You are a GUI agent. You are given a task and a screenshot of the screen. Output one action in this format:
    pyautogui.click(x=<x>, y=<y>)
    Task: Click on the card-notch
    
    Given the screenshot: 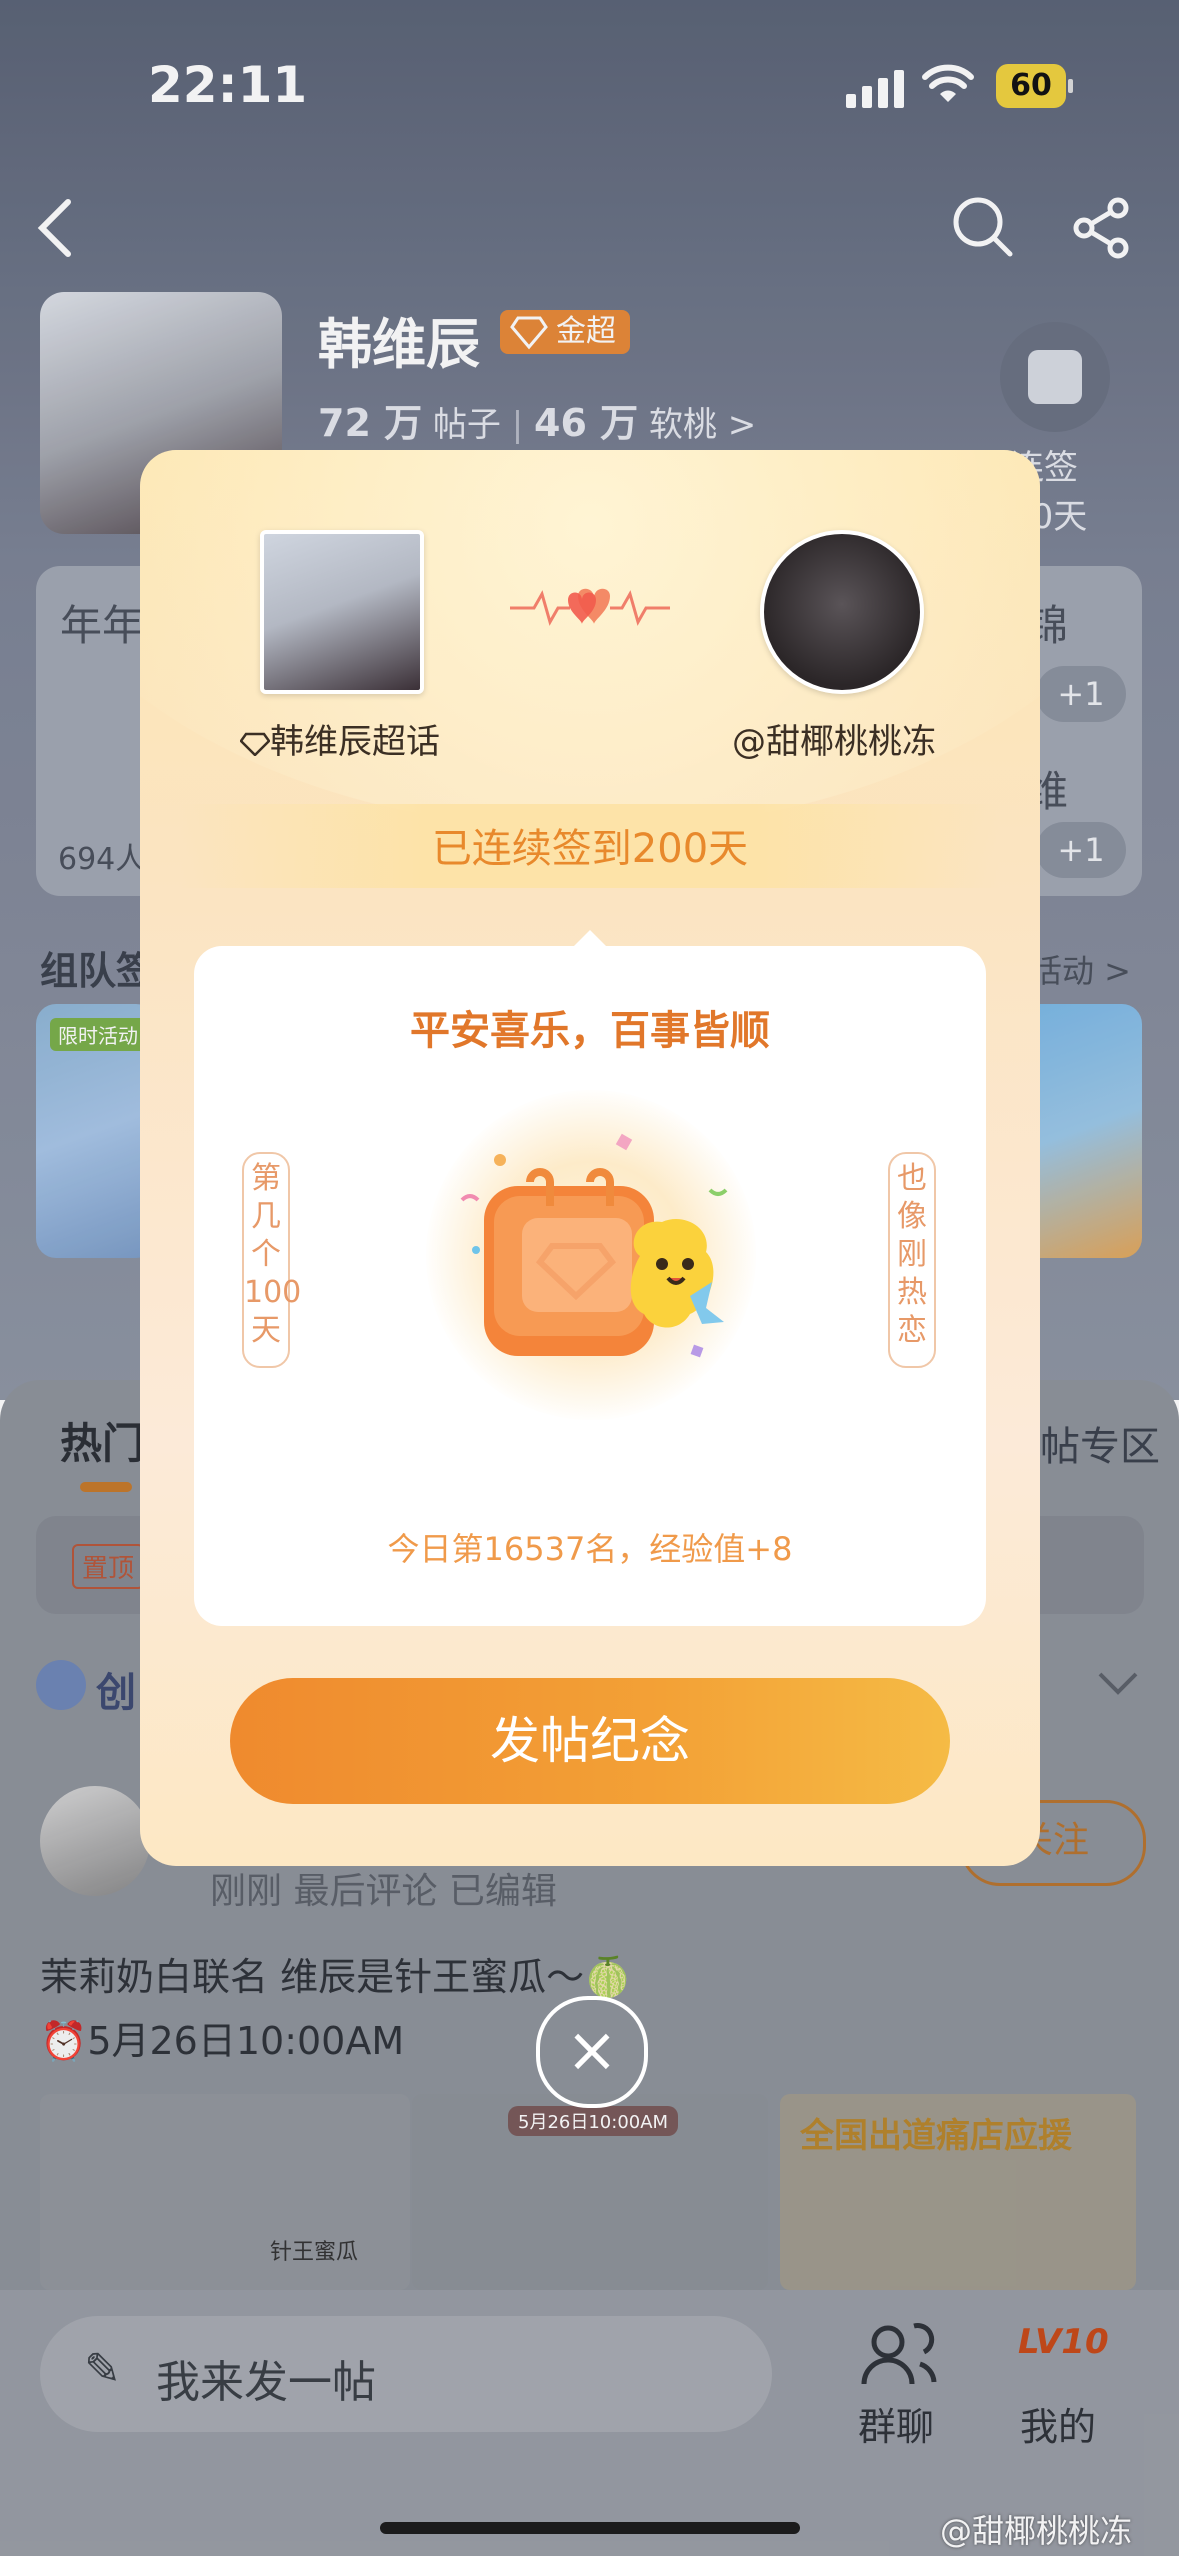 What is the action you would take?
    pyautogui.click(x=590, y=938)
    